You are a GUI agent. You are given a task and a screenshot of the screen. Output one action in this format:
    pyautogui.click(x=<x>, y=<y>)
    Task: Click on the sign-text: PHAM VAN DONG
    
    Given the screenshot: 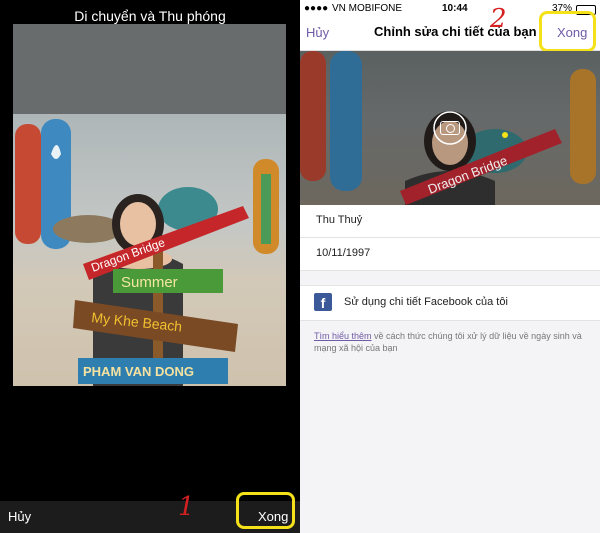 What is the action you would take?
    pyautogui.click(x=138, y=371)
    